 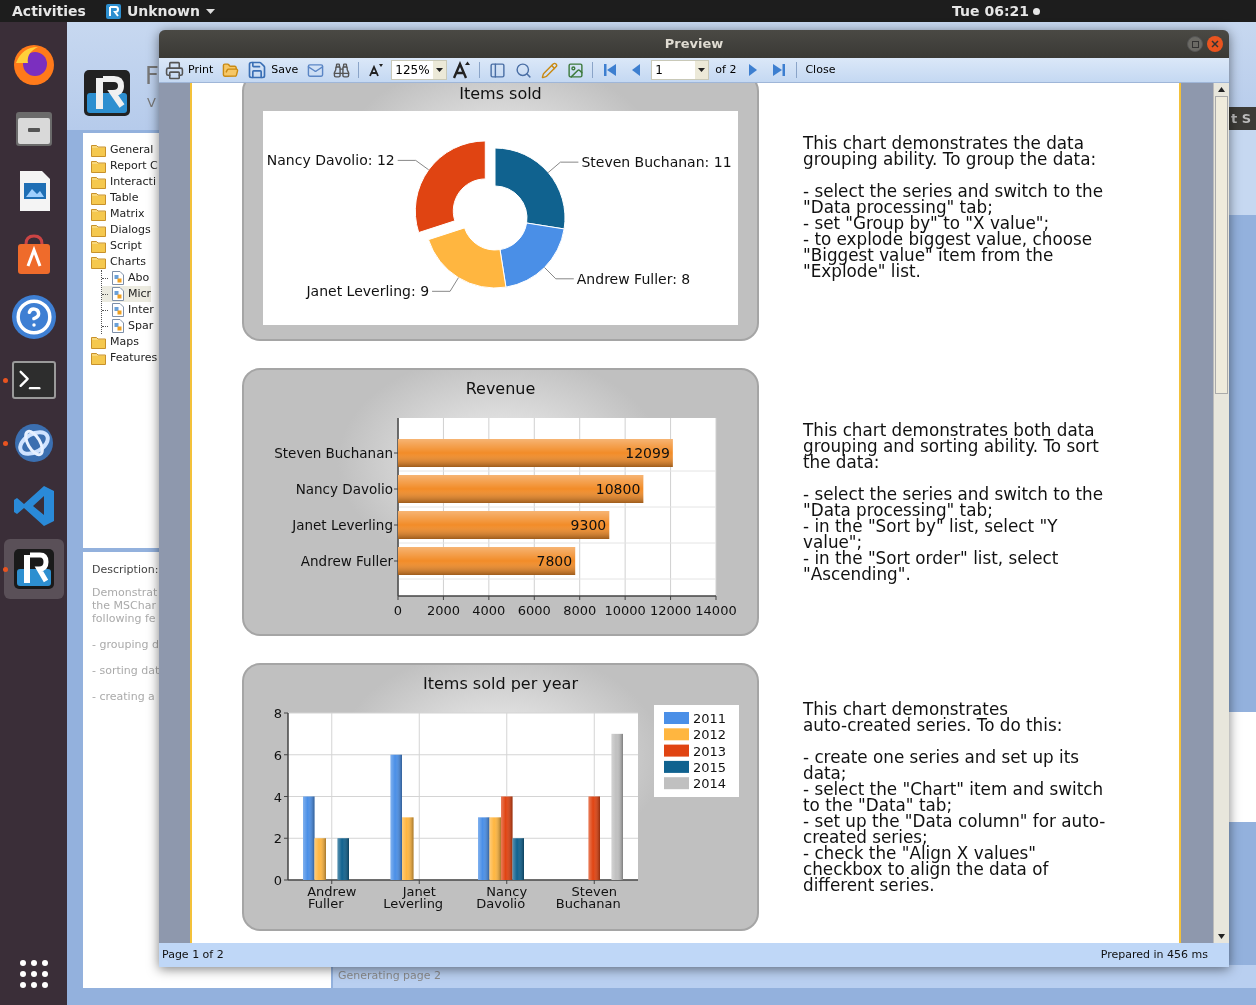 What do you see at coordinates (534, 610) in the screenshot?
I see `tick-label: 6000` at bounding box center [534, 610].